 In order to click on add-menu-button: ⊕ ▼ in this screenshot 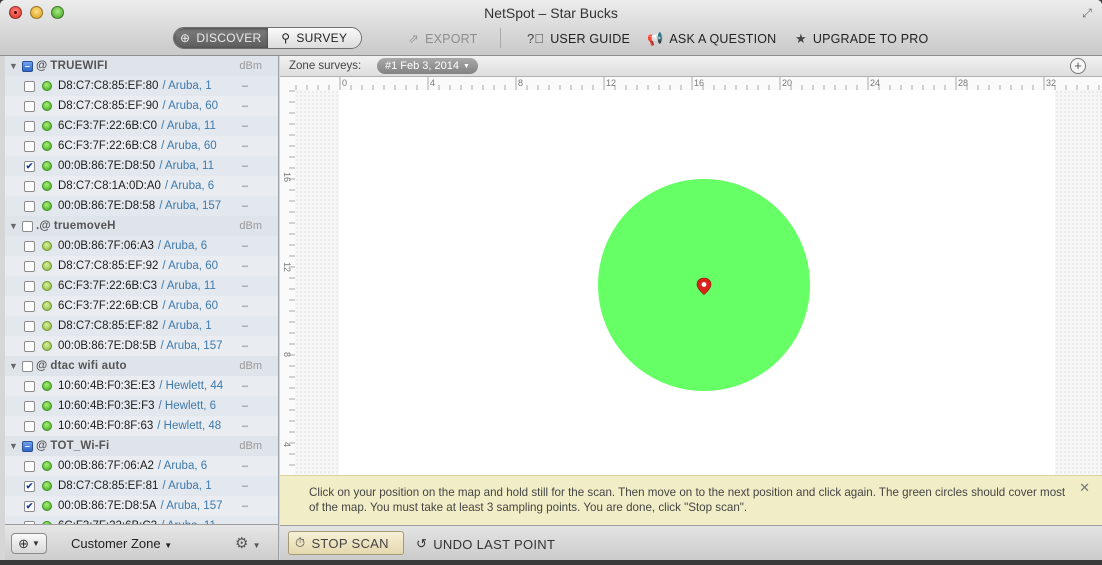, I will do `click(29, 543)`.